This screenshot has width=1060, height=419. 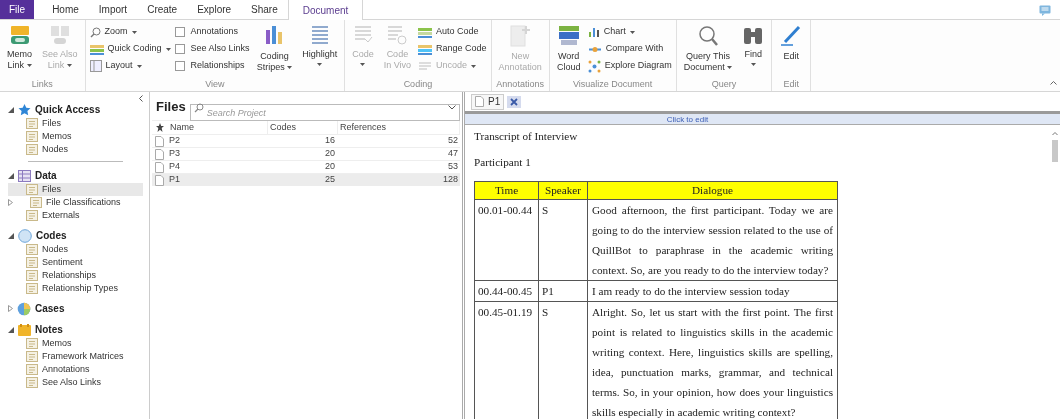 What do you see at coordinates (68, 109) in the screenshot?
I see `section-header: Quick Access` at bounding box center [68, 109].